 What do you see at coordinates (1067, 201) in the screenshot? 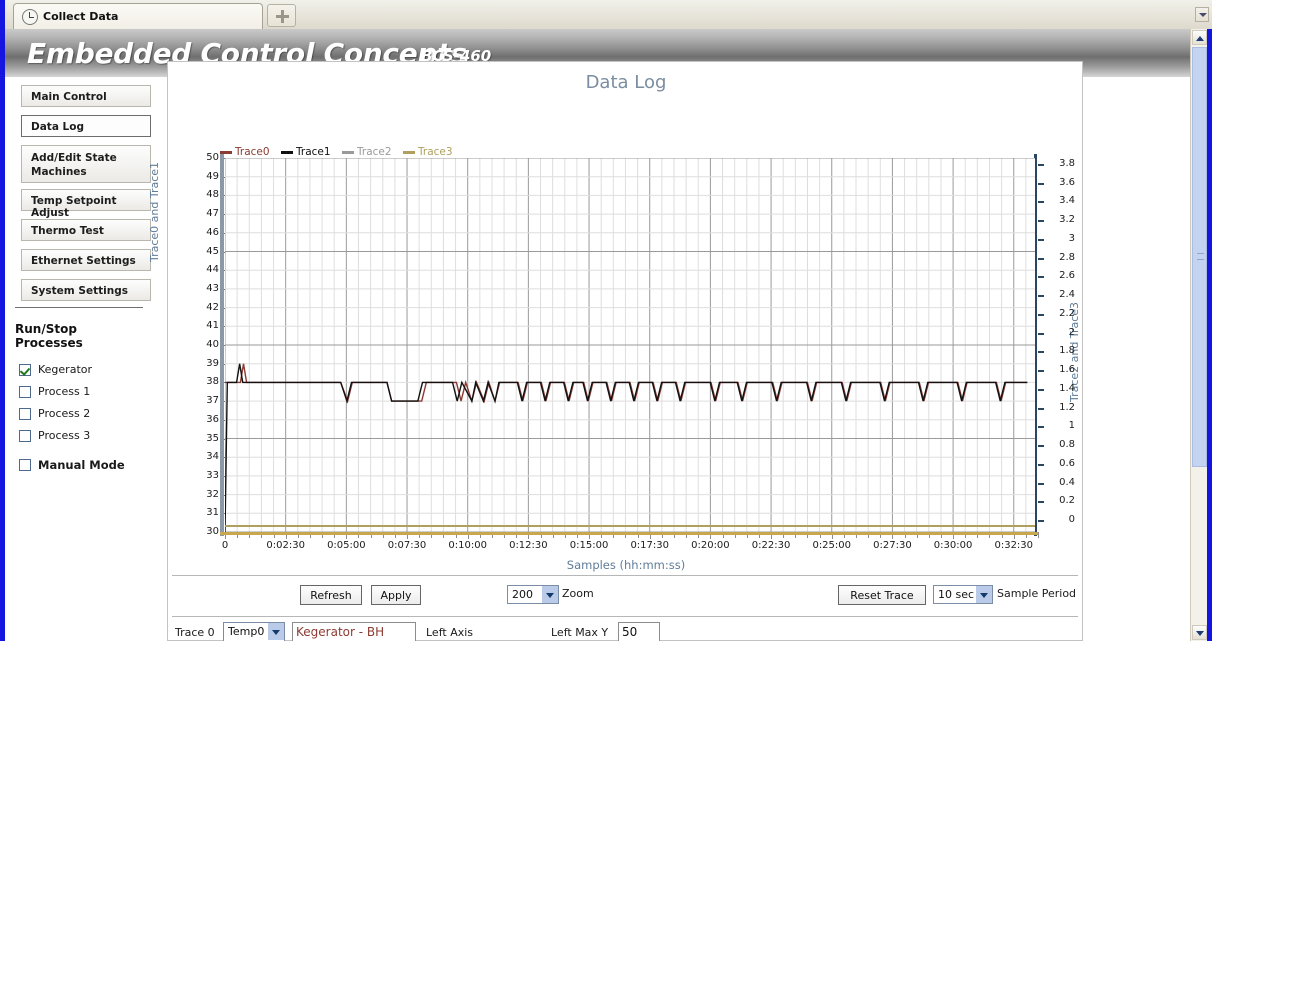
I see `right-axis-tick-label: 3.4` at bounding box center [1067, 201].